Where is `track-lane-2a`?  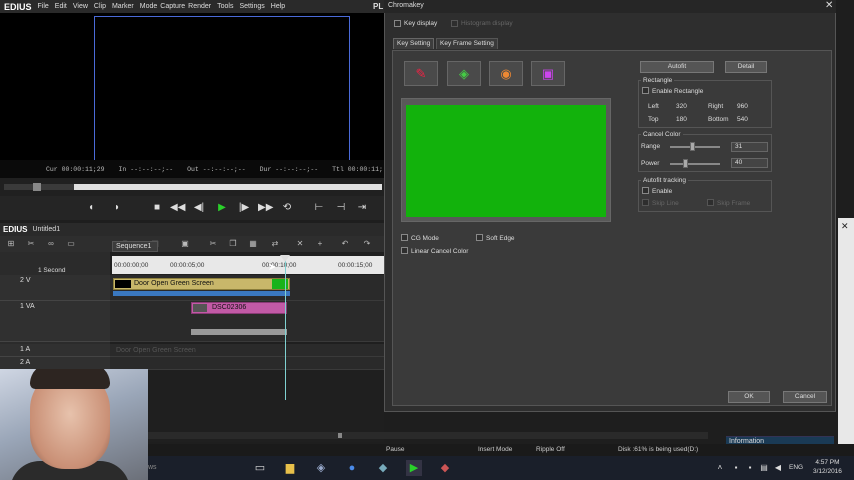 track-lane-2a is located at coordinates (247, 363).